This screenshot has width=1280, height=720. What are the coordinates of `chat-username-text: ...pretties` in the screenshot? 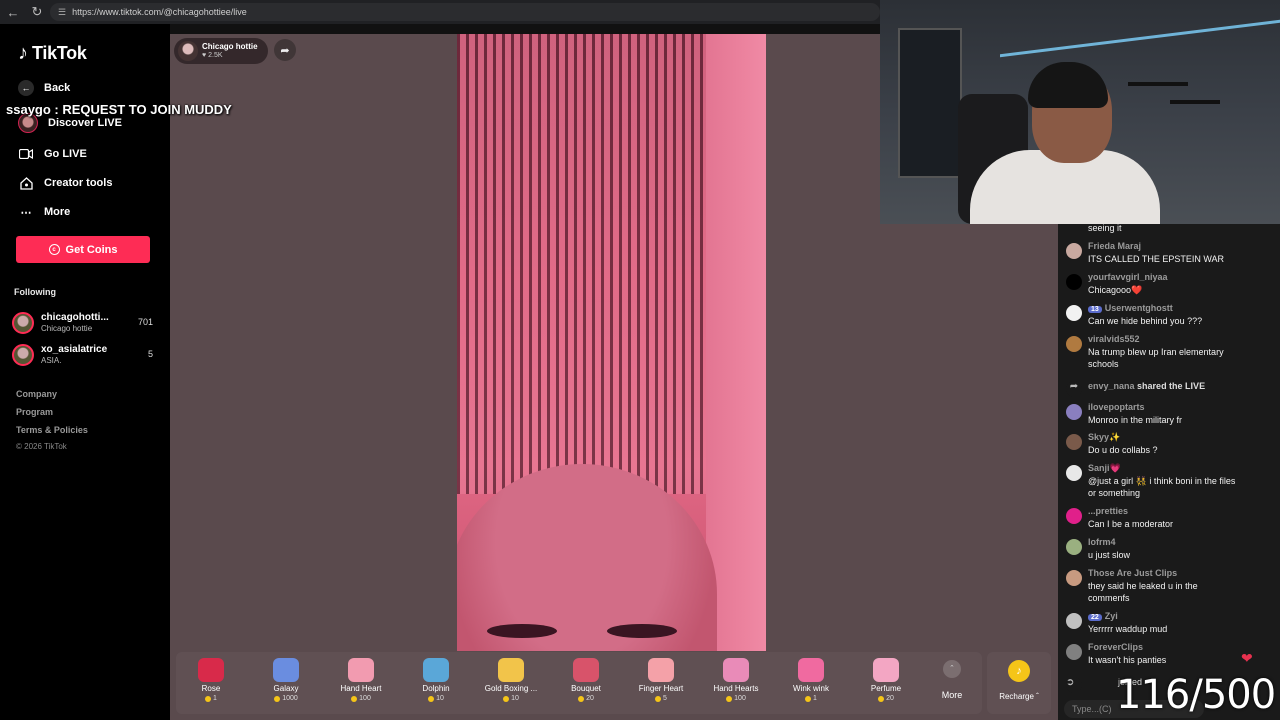 It's located at (1108, 511).